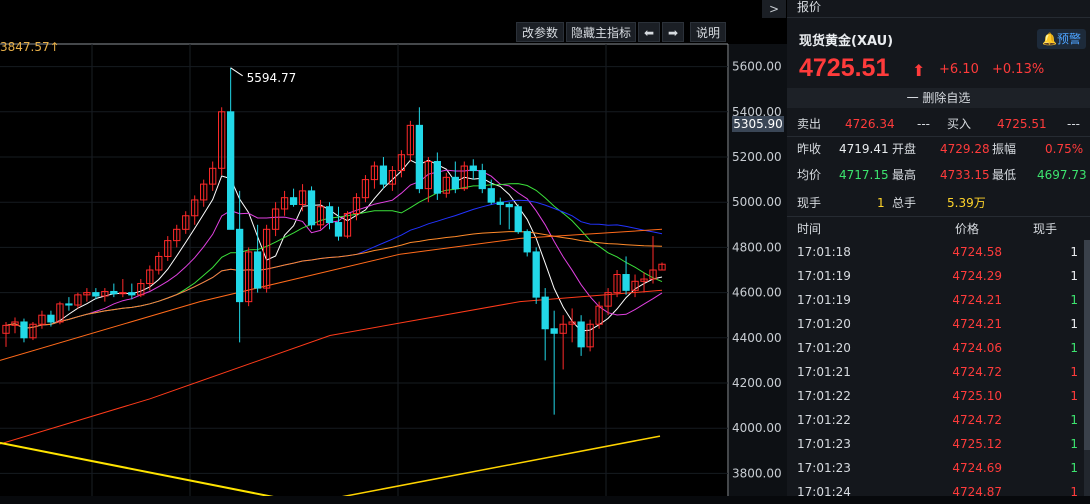  What do you see at coordinates (904, 149) in the screenshot?
I see `open-label: 开盘` at bounding box center [904, 149].